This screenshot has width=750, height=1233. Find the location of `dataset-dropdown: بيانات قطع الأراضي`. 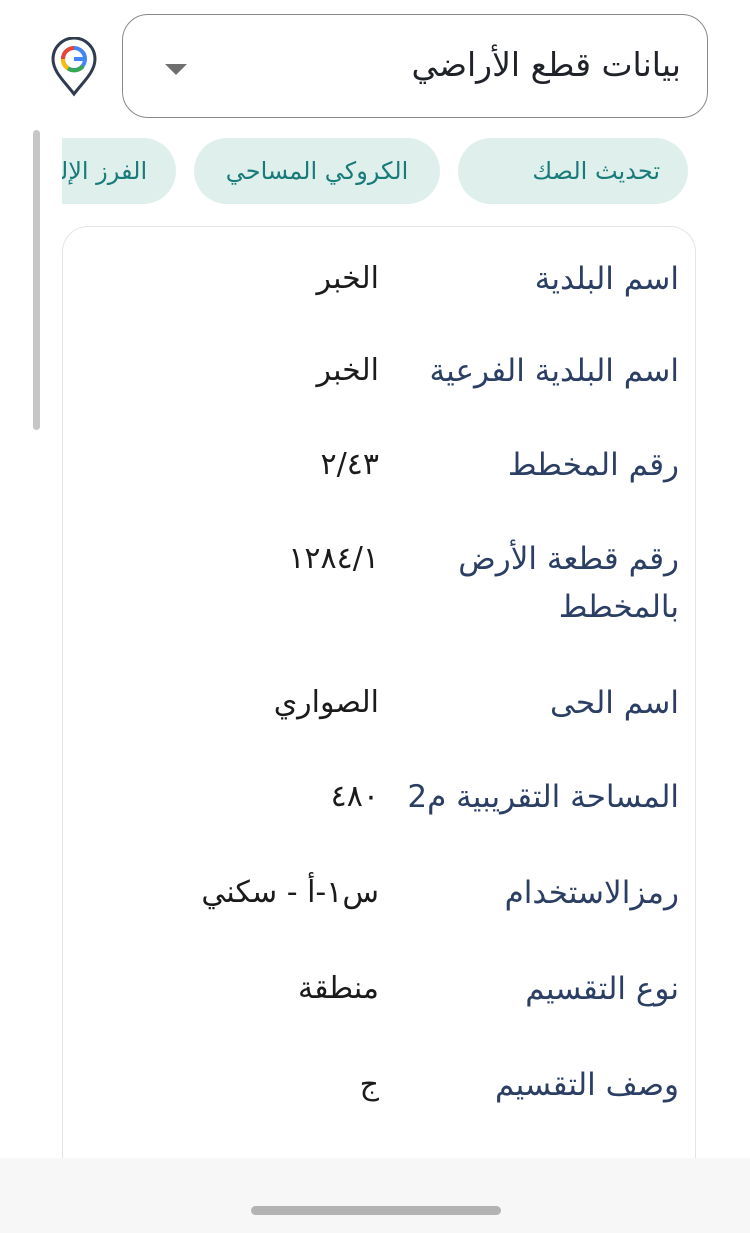

dataset-dropdown: بيانات قطع الأراضي is located at coordinates (415, 66).